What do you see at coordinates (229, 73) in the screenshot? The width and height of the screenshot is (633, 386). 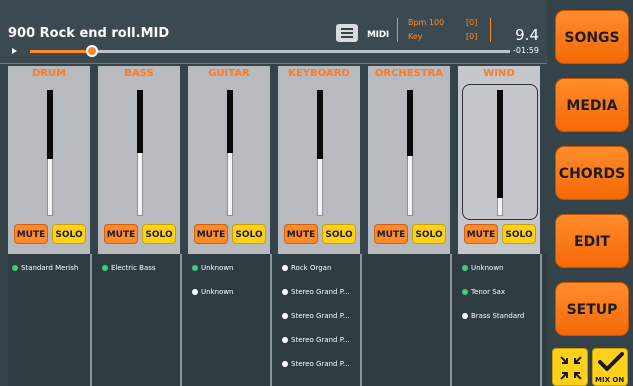 I see `channel-name: GUITAR` at bounding box center [229, 73].